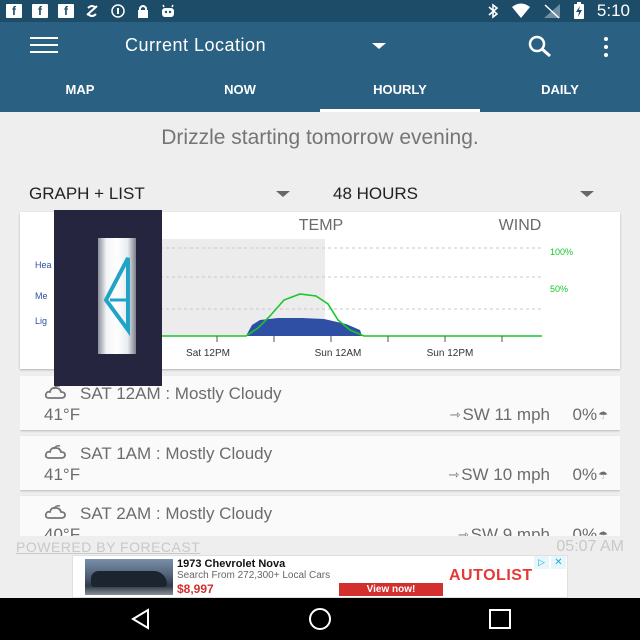 The height and width of the screenshot is (640, 640). Describe the element at coordinates (606, 47) in the screenshot. I see `overflow-menu-icon` at that location.